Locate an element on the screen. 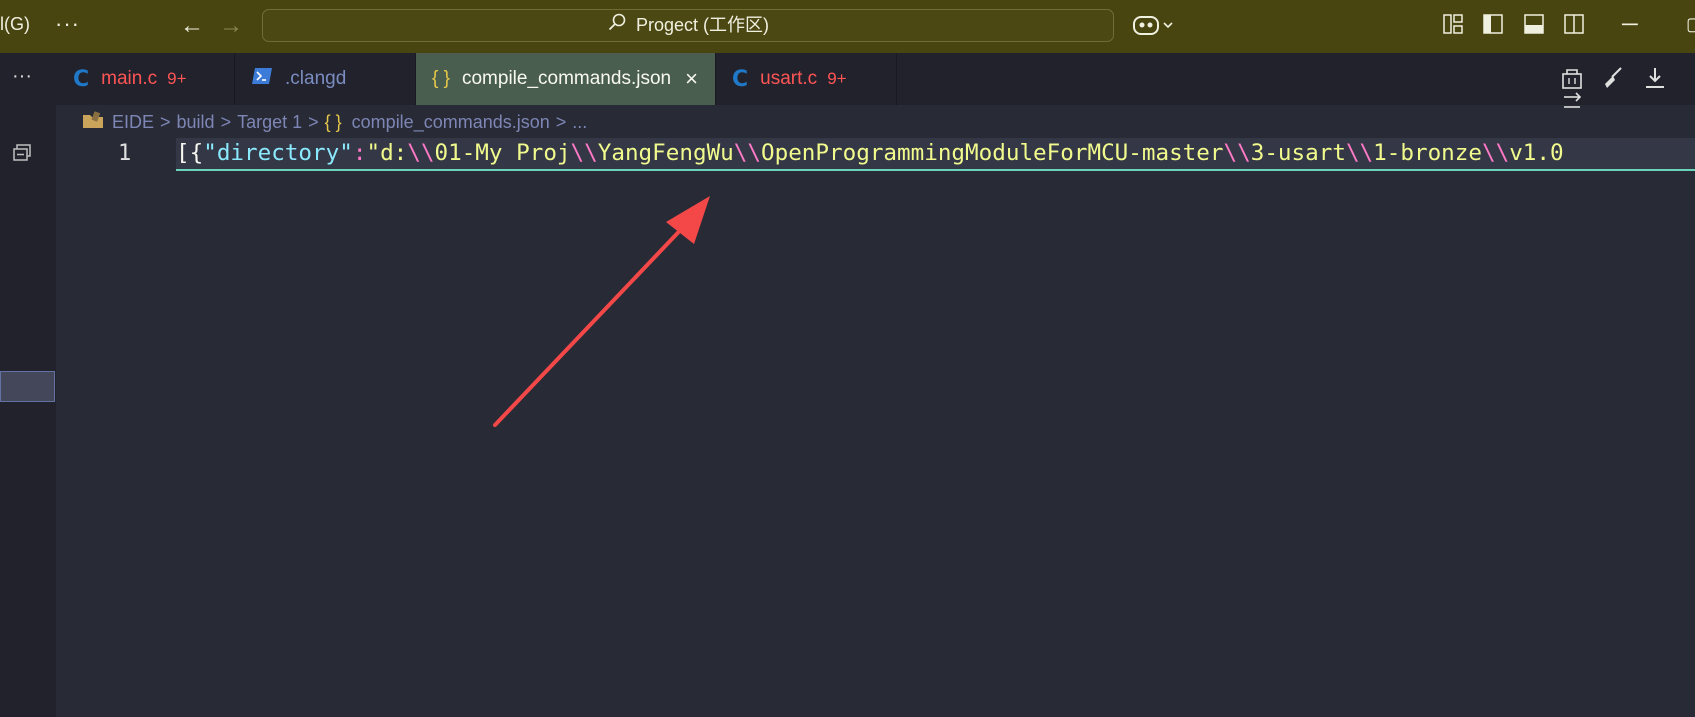 This screenshot has width=1695, height=717. compare-changes-icon is located at coordinates (1572, 102).